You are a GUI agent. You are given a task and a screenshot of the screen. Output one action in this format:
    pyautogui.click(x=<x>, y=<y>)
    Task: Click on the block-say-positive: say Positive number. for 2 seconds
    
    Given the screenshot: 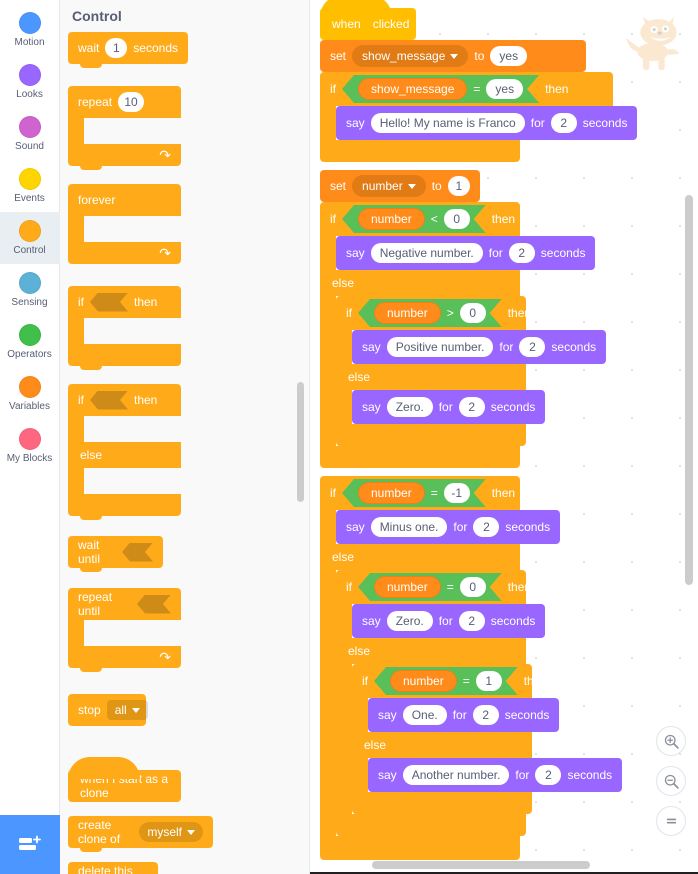 What is the action you would take?
    pyautogui.click(x=479, y=347)
    